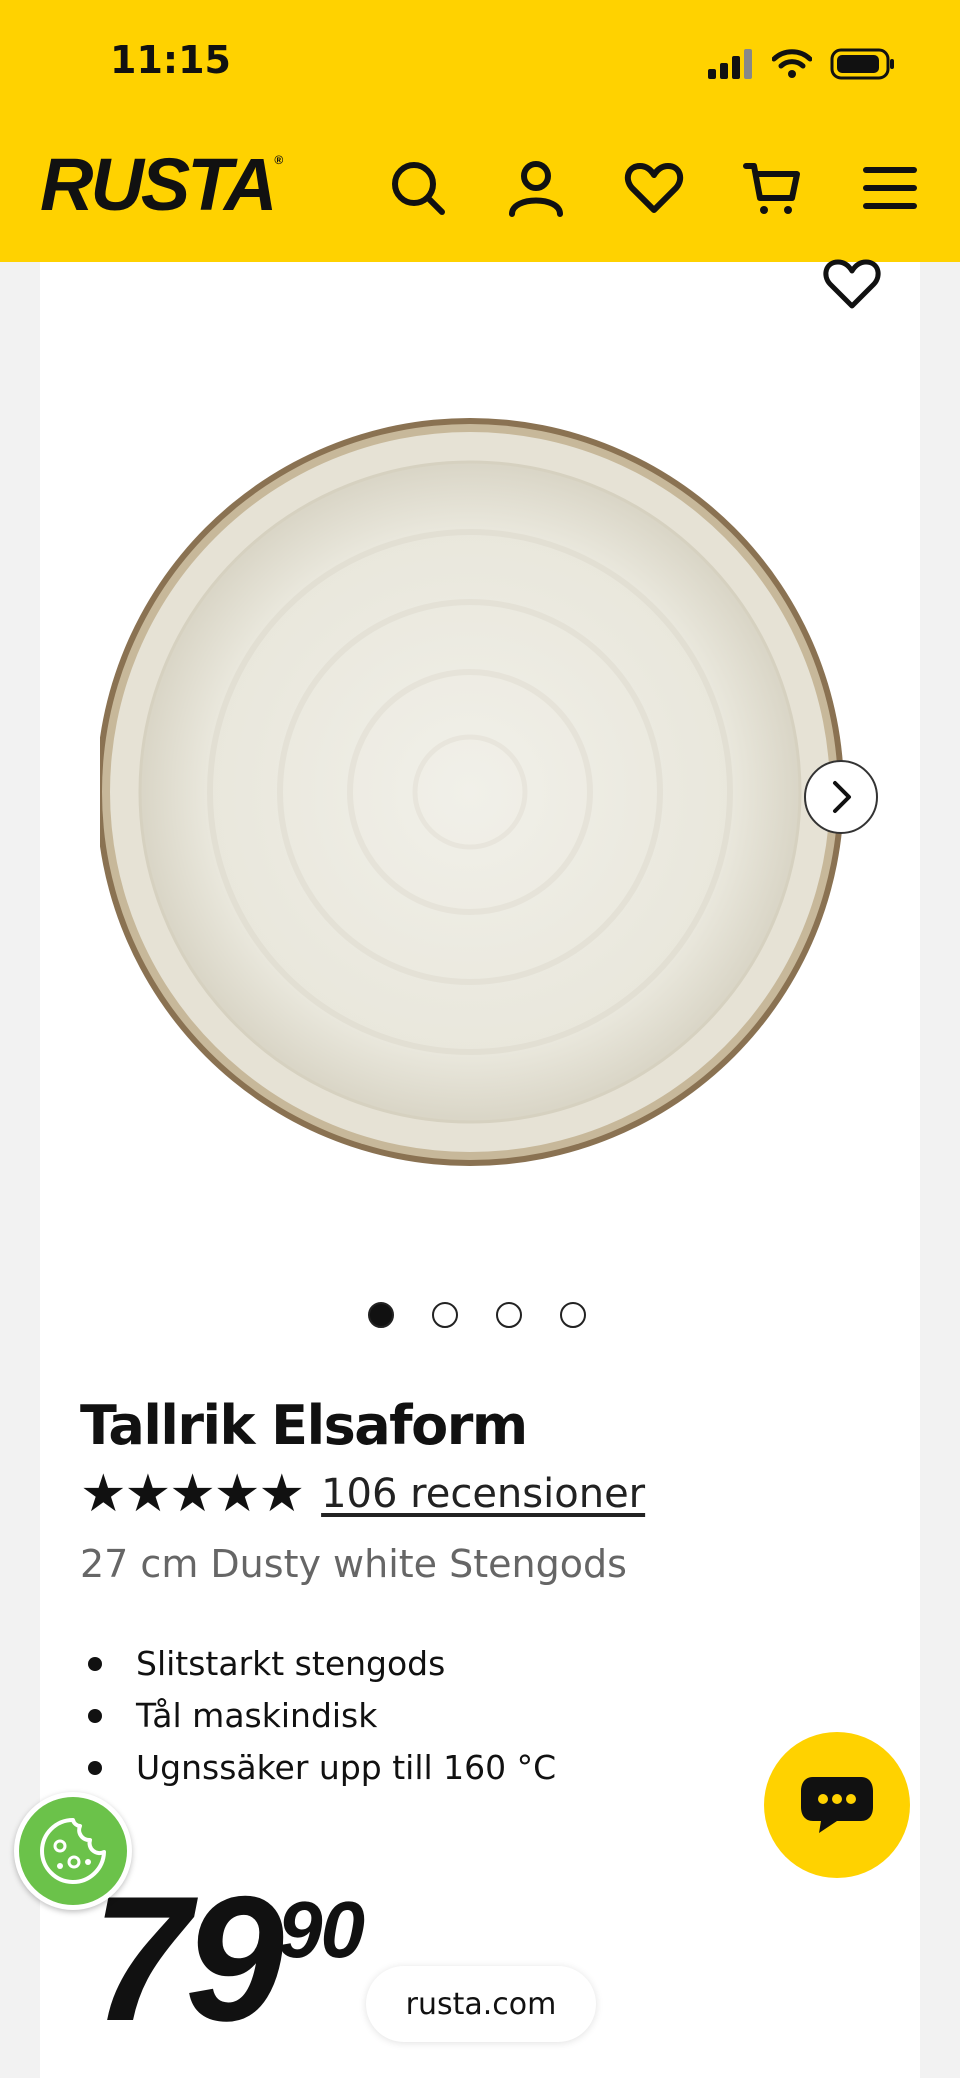 The image size is (960, 2078). Describe the element at coordinates (536, 188) in the screenshot. I see `account-icon` at that location.